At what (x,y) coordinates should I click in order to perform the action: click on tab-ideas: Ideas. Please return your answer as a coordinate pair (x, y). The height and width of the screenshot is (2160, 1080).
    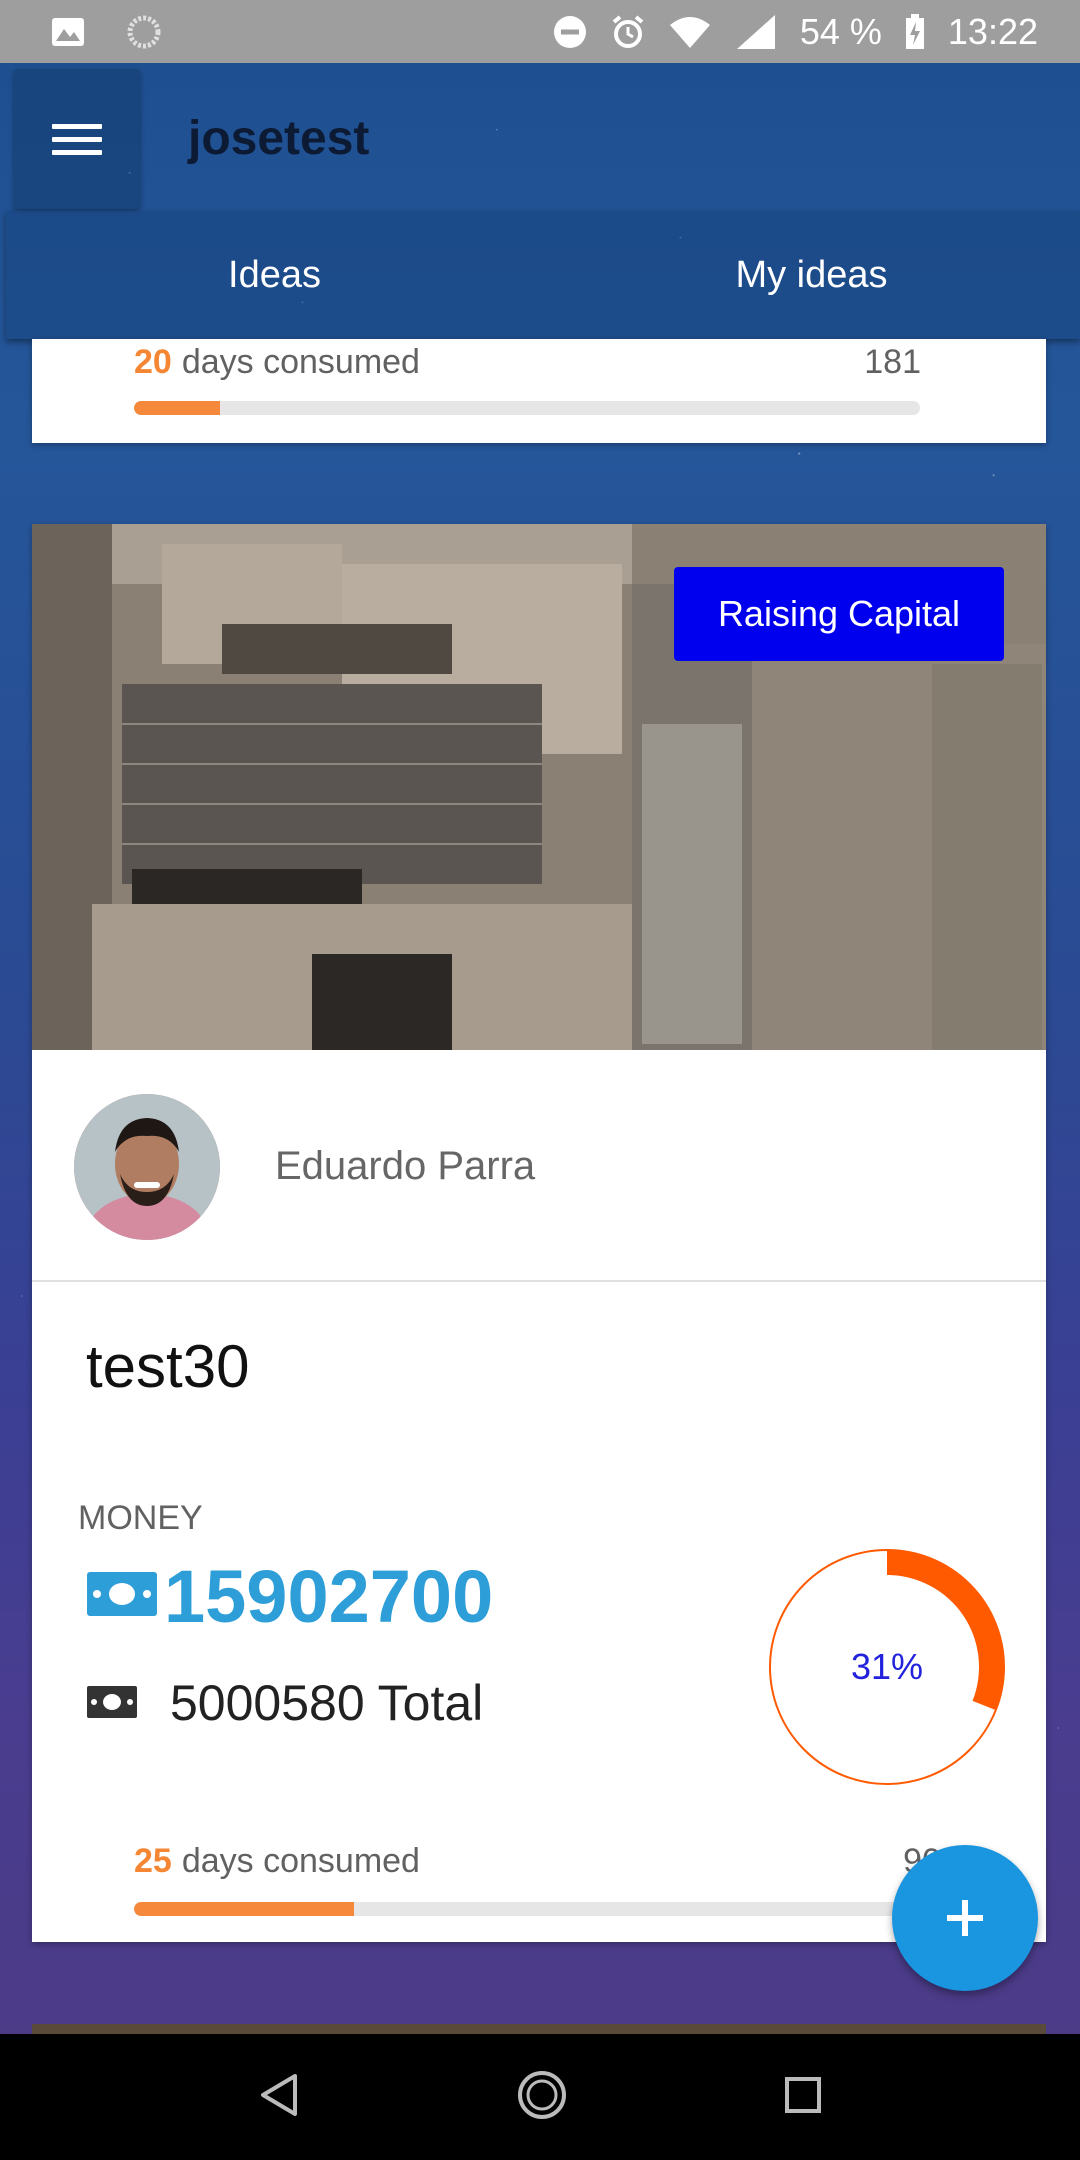
    Looking at the image, I should click on (274, 275).